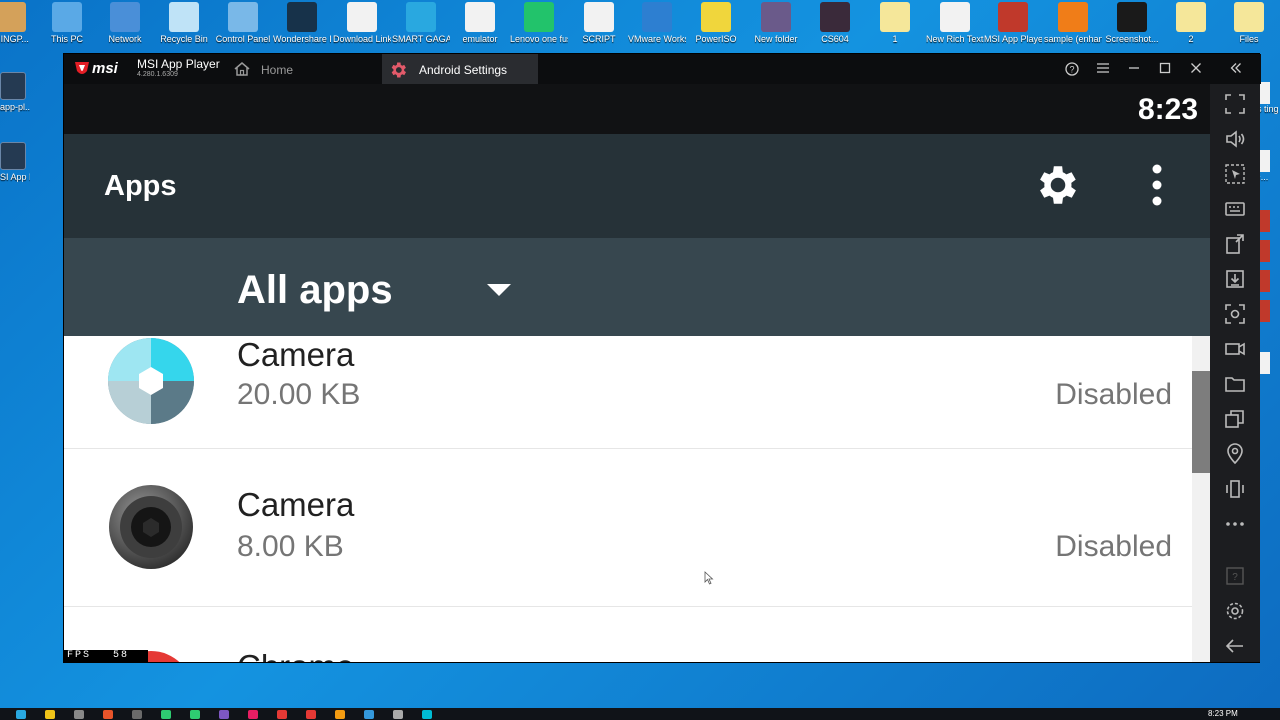 The width and height of the screenshot is (1280, 720). I want to click on menu-button, so click(1103, 69).